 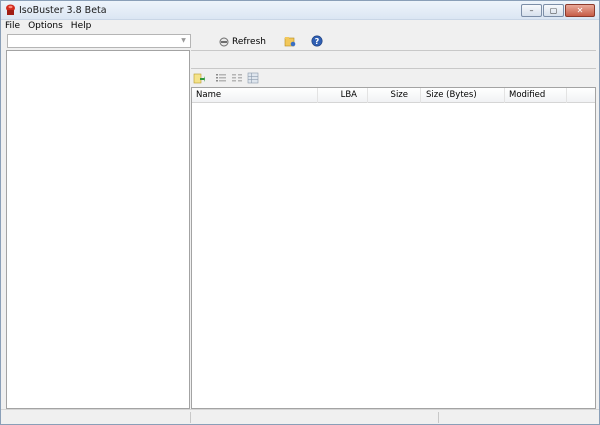 What do you see at coordinates (314, 417) in the screenshot?
I see `status-panel-main` at bounding box center [314, 417].